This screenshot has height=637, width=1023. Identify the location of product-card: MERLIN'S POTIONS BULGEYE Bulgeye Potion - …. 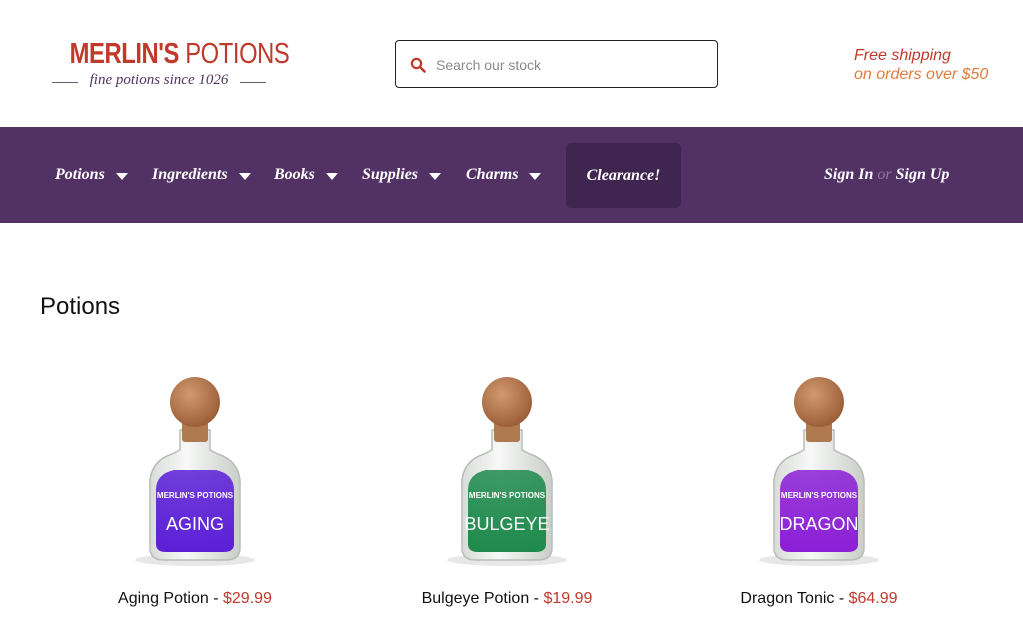
(507, 490).